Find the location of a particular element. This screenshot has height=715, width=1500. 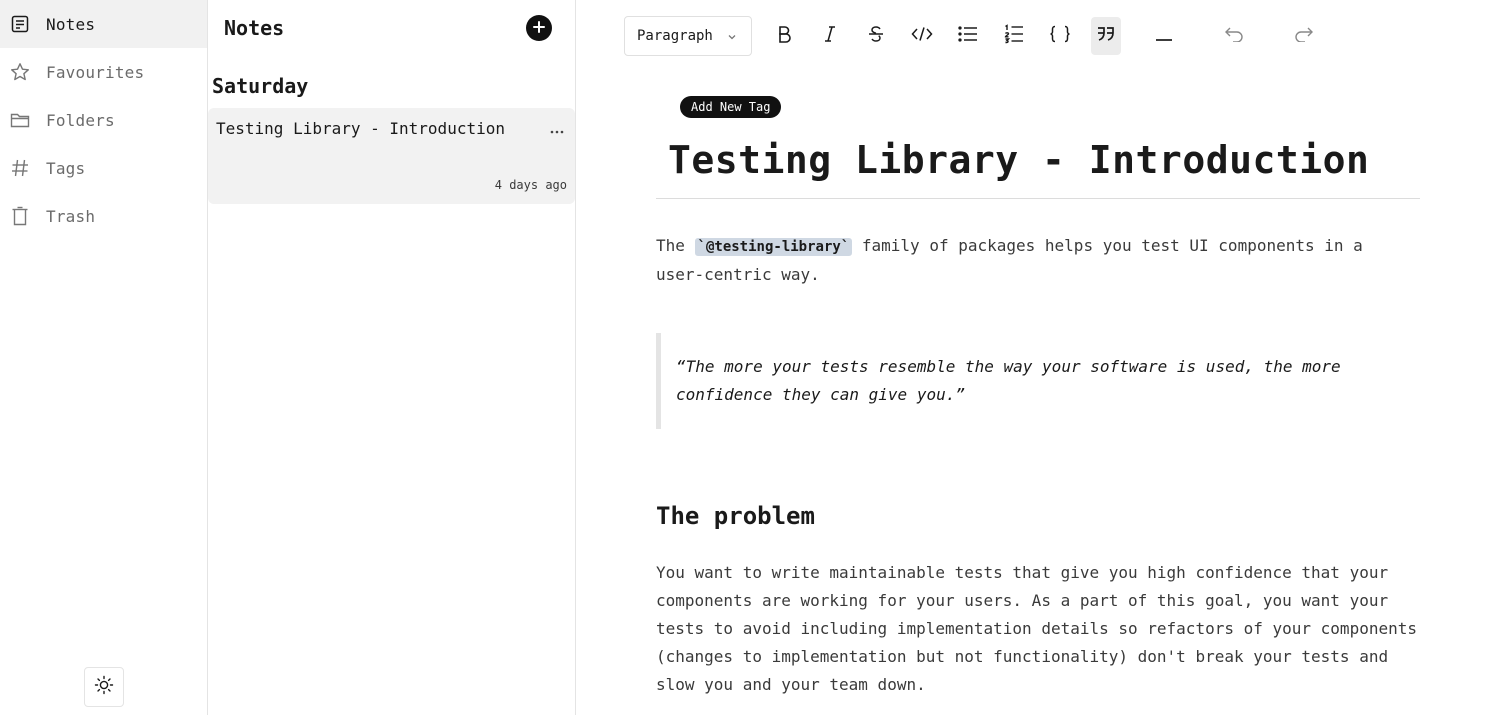

add-tag-button: Add New Tag is located at coordinates (731, 107).